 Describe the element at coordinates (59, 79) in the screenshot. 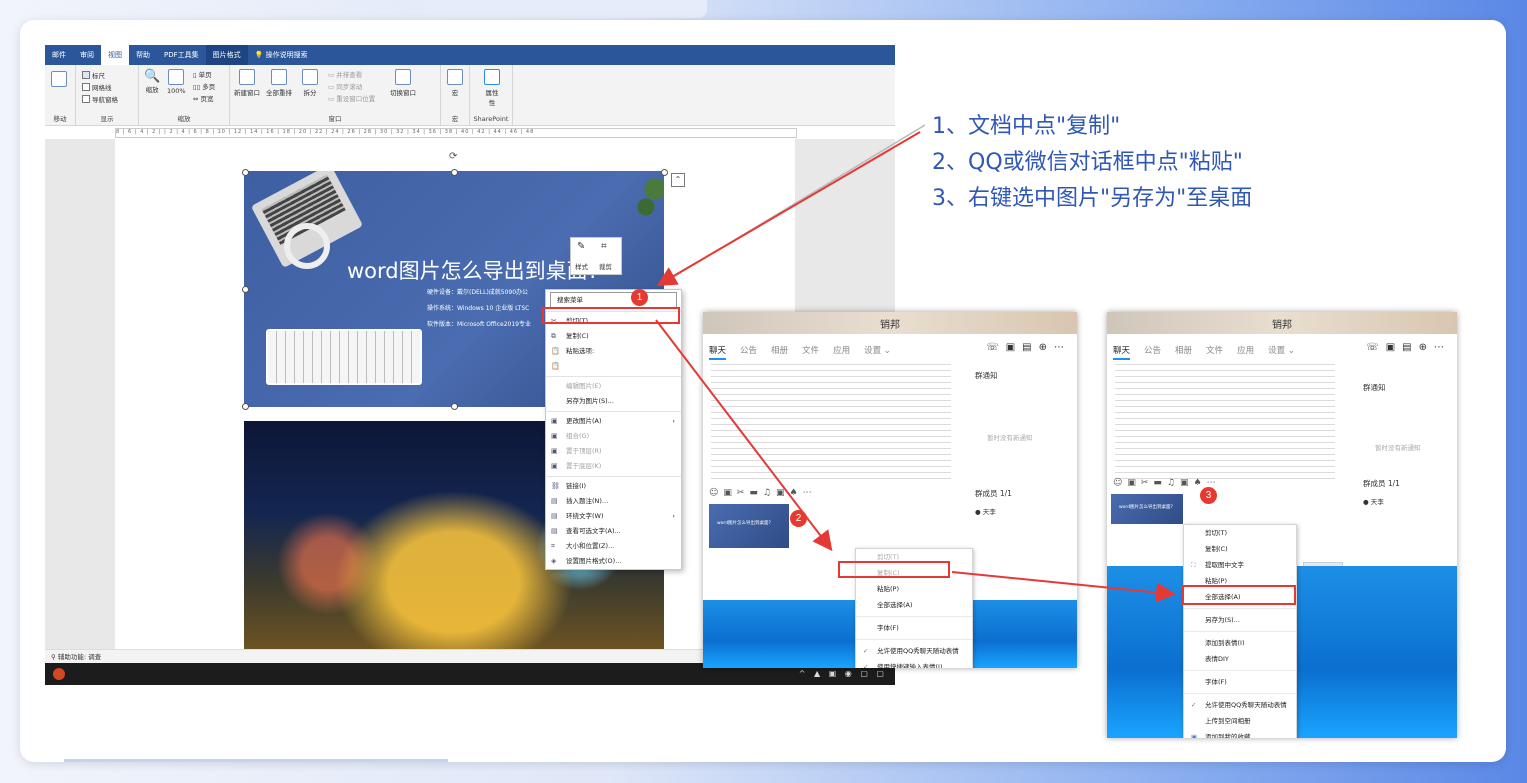

I see `move-icon` at that location.